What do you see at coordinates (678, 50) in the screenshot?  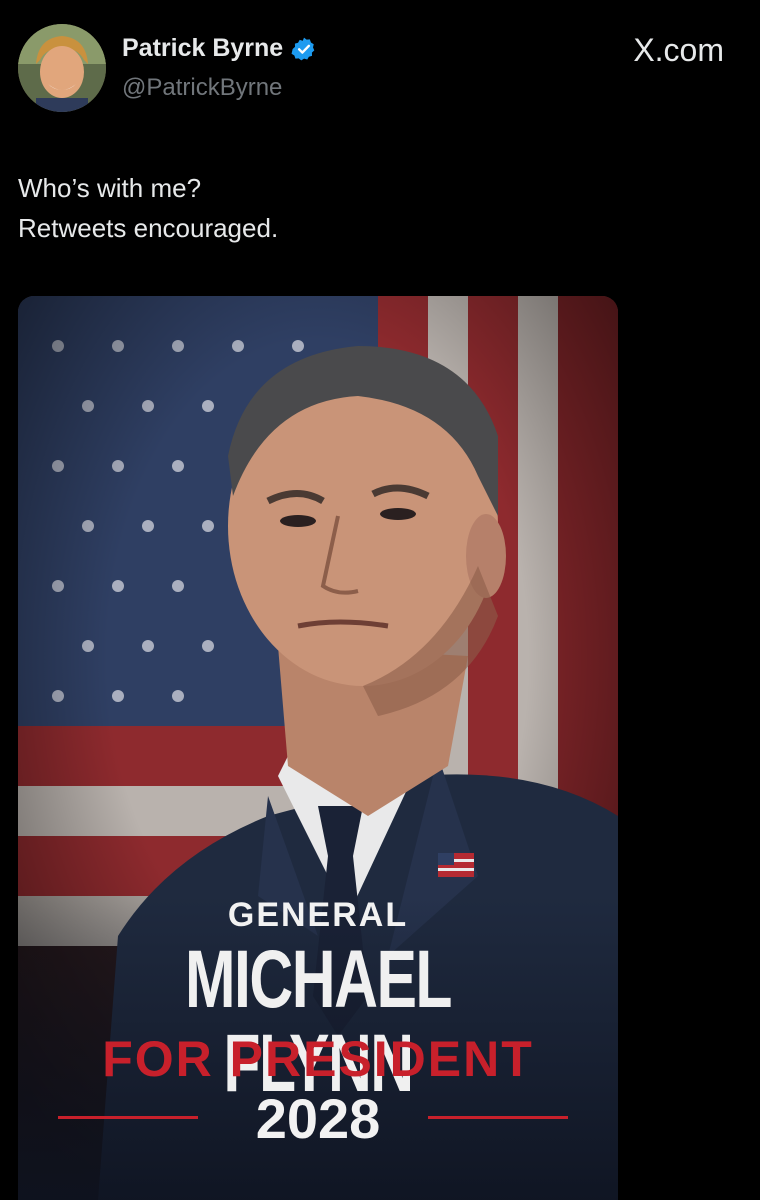 I see `site-label: X.com` at bounding box center [678, 50].